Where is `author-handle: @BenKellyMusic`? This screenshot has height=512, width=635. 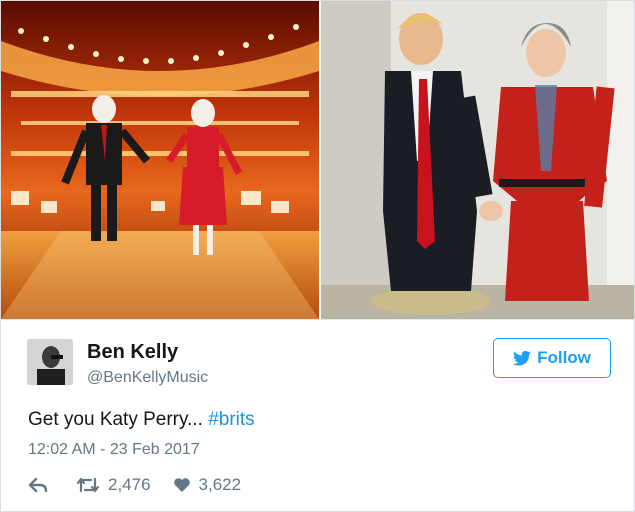 author-handle: @BenKellyMusic is located at coordinates (147, 378).